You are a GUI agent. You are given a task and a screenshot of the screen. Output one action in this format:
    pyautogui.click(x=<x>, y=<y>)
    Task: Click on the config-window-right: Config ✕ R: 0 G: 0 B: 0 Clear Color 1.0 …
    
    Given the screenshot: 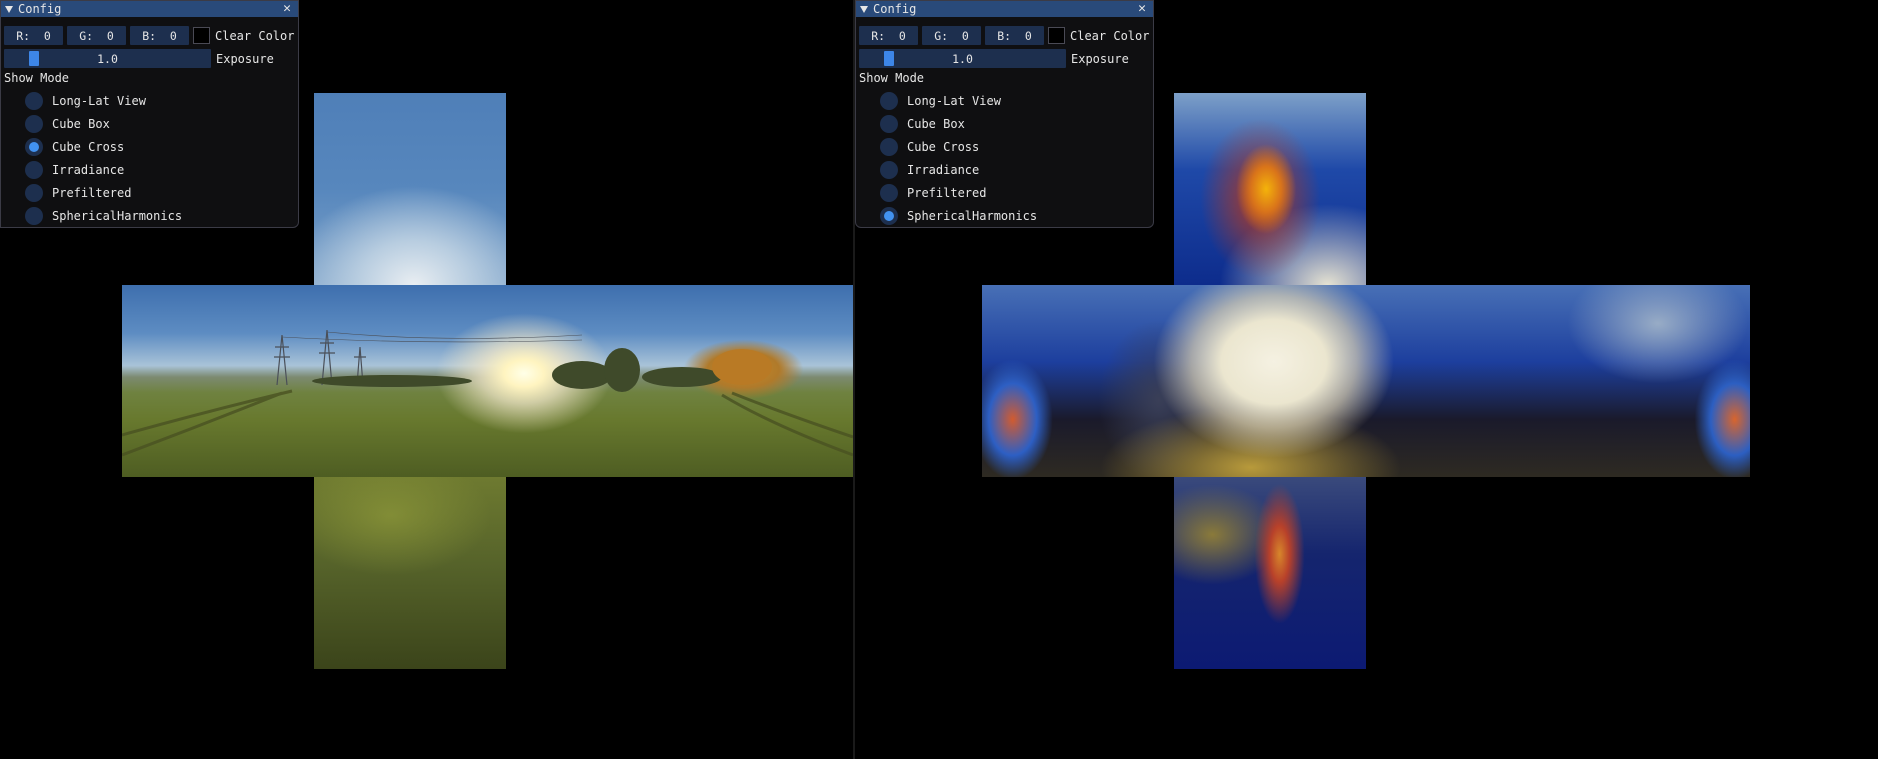 What is the action you would take?
    pyautogui.click(x=1004, y=114)
    